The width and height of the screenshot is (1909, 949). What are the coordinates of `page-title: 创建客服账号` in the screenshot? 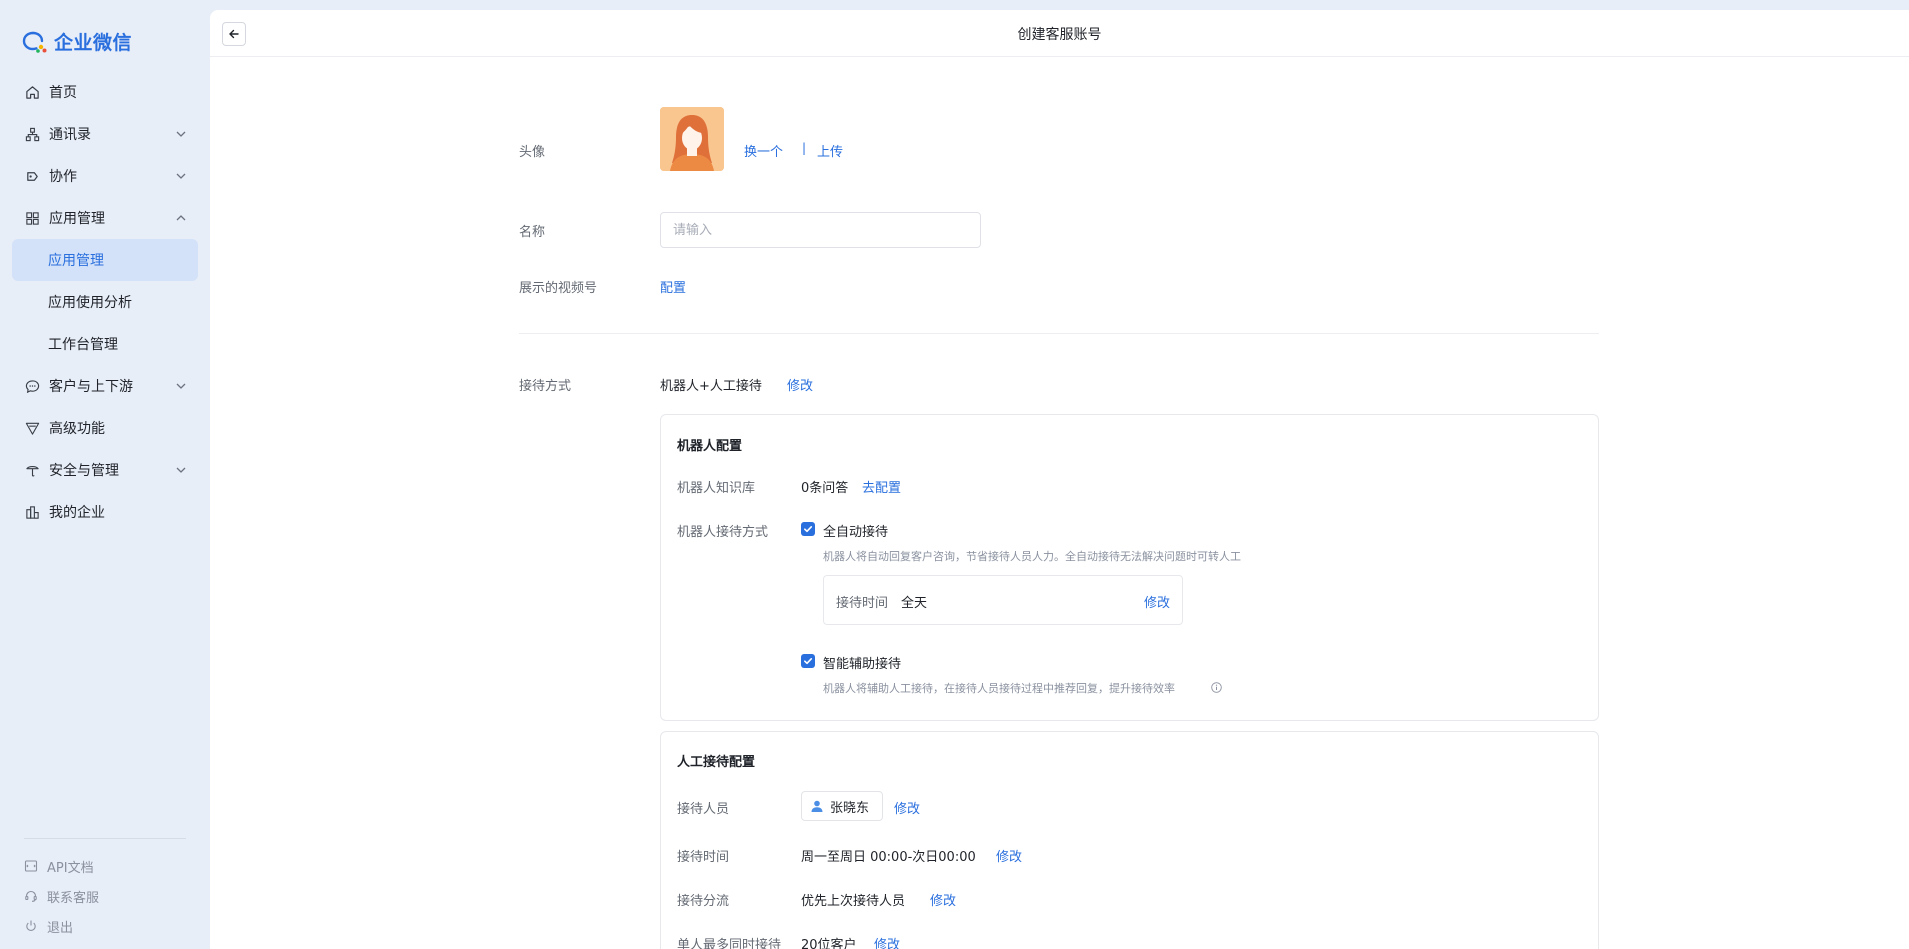 It's located at (1059, 35).